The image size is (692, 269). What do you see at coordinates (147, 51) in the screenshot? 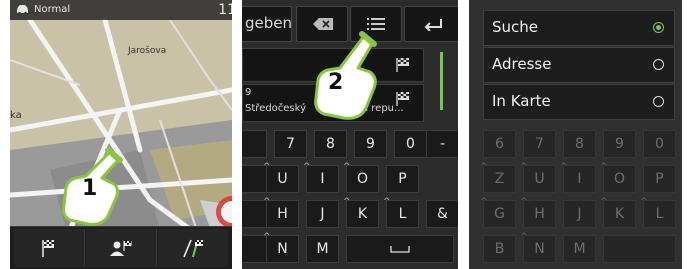
I see `map-town-label: Jarošova` at bounding box center [147, 51].